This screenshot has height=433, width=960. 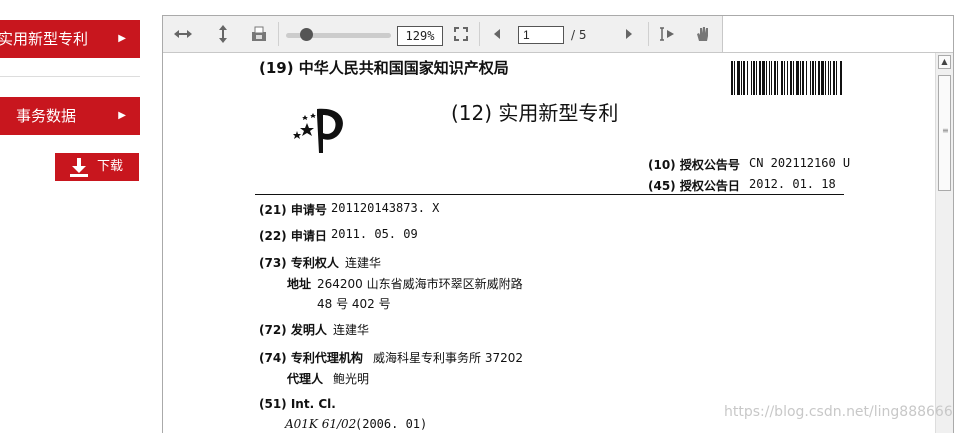 I want to click on zoom-level-field: 129%, so click(x=420, y=36).